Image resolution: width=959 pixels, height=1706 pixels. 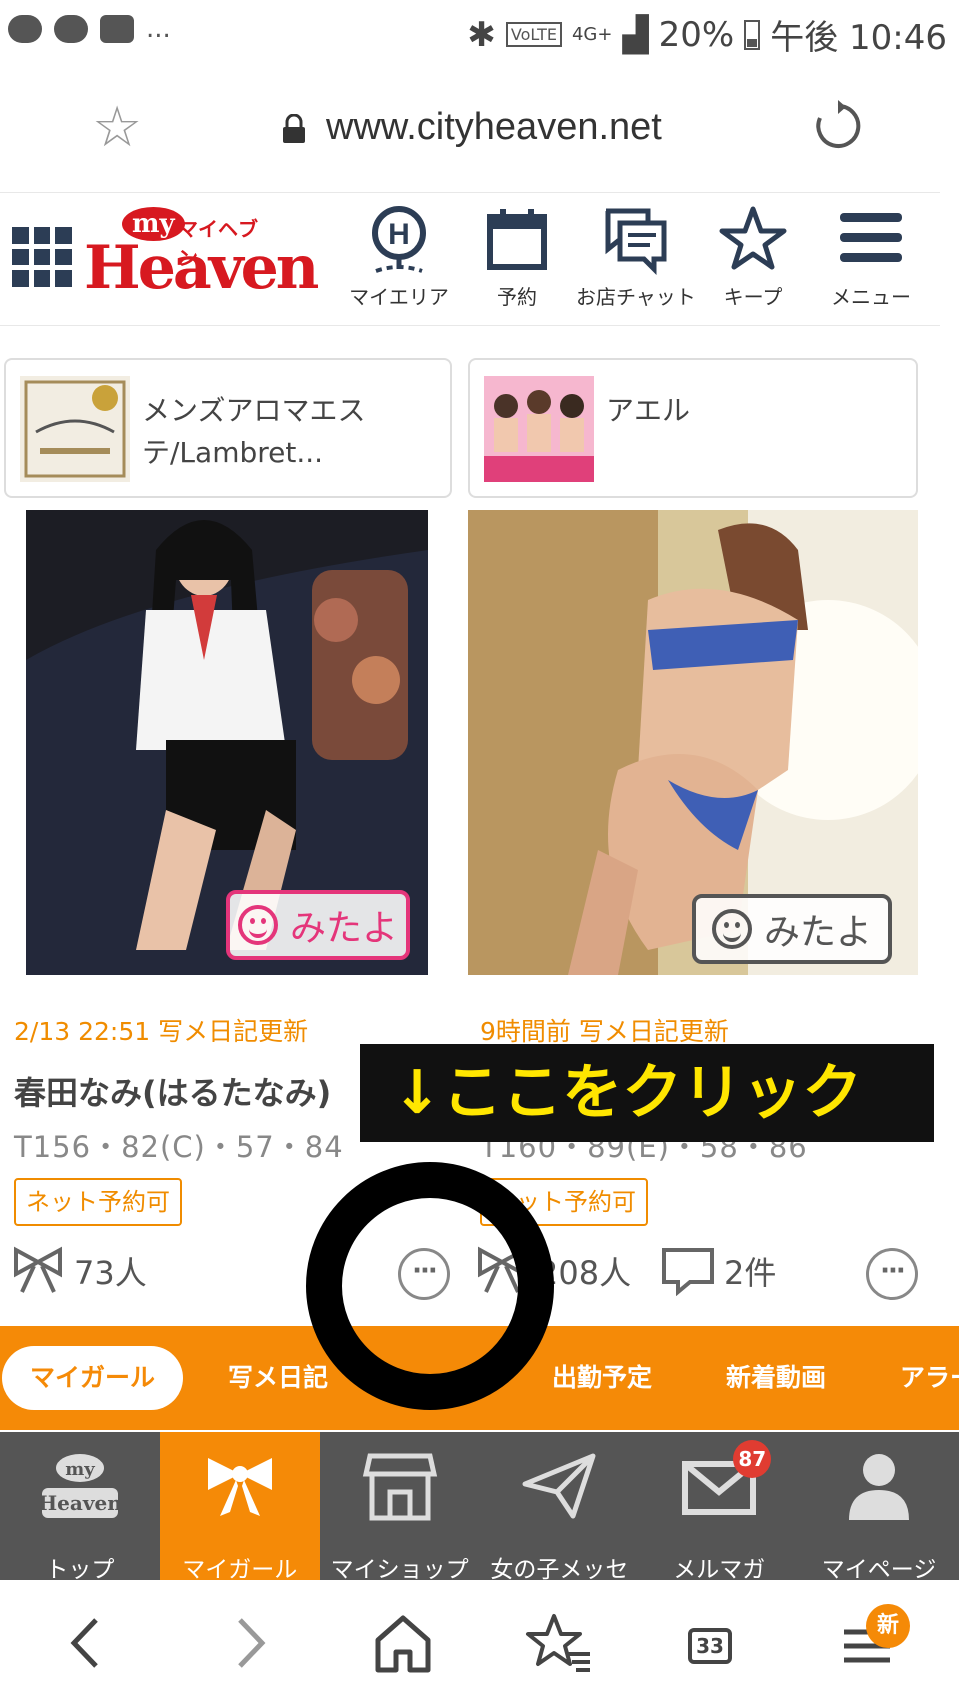 I want to click on nav-menu: メニュー, so click(x=871, y=256).